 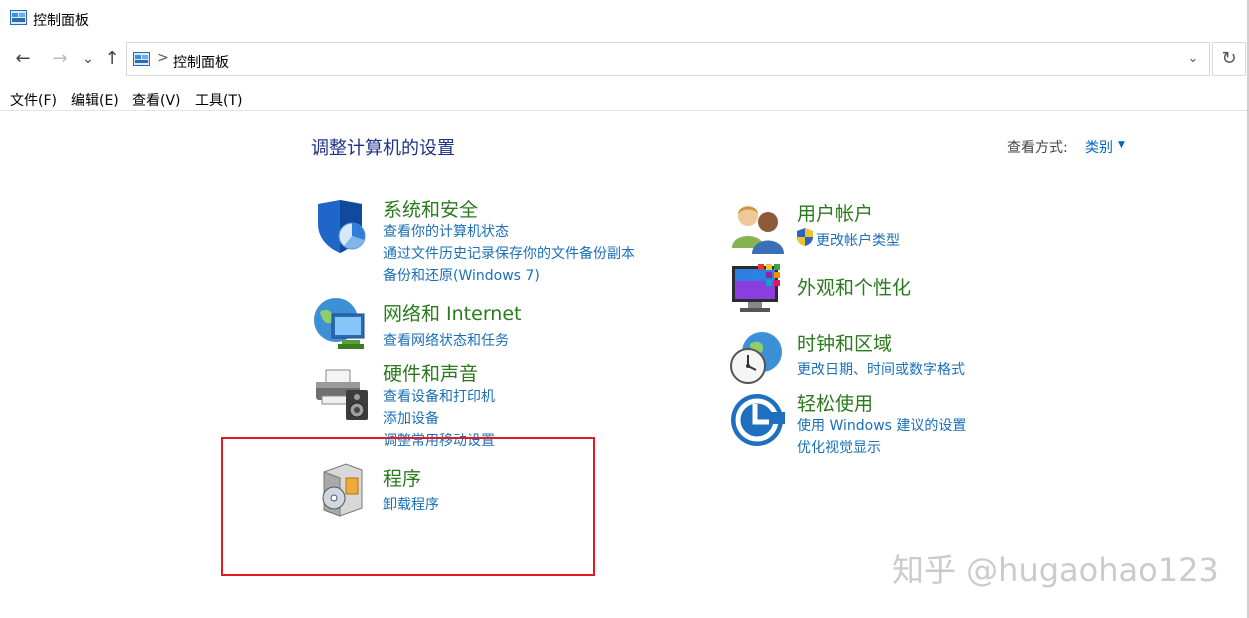 What do you see at coordinates (95, 100) in the screenshot?
I see `menu-edit: 编辑(E)` at bounding box center [95, 100].